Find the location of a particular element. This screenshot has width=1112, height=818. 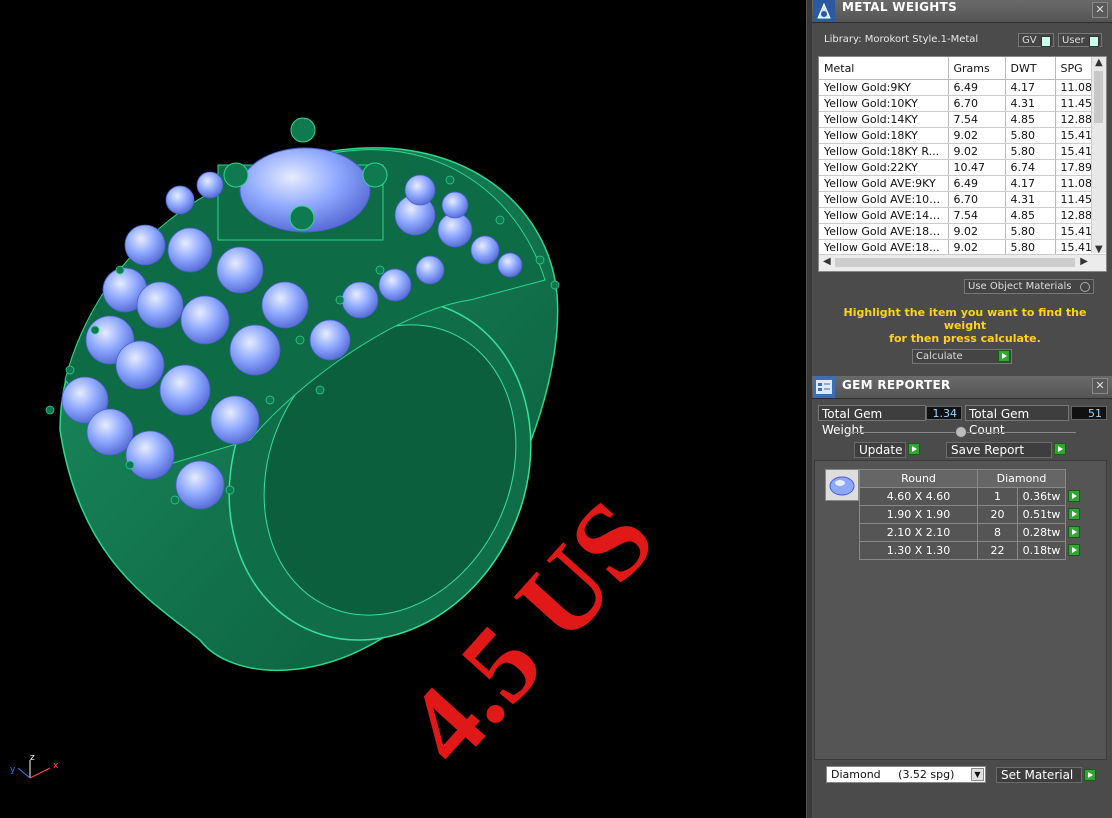

metal-cell: 10.47 is located at coordinates (977, 167).